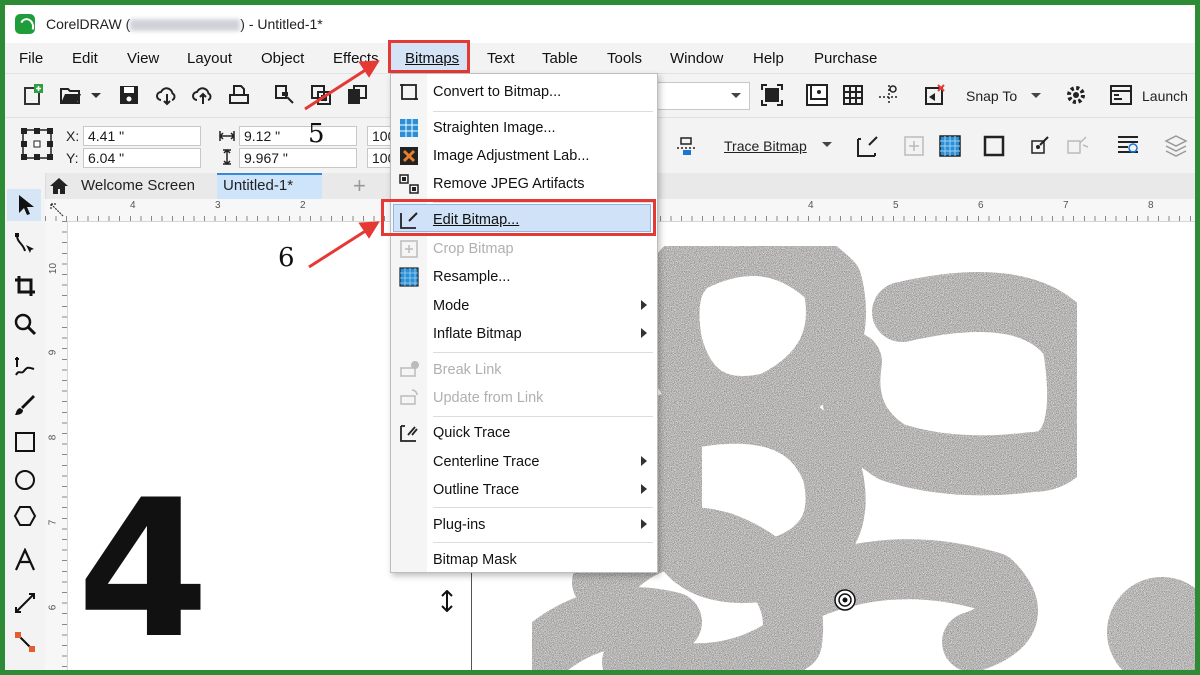 This screenshot has width=1200, height=675. What do you see at coordinates (853, 95) in the screenshot?
I see `show-grid-icon` at bounding box center [853, 95].